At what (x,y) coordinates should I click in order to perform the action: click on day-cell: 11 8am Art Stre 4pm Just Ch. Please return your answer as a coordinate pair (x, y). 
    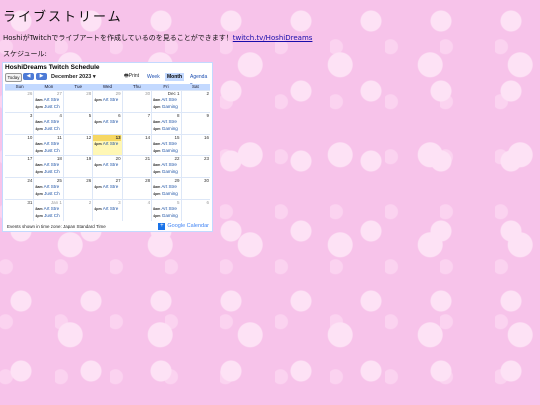
    Looking at the image, I should click on (47, 145).